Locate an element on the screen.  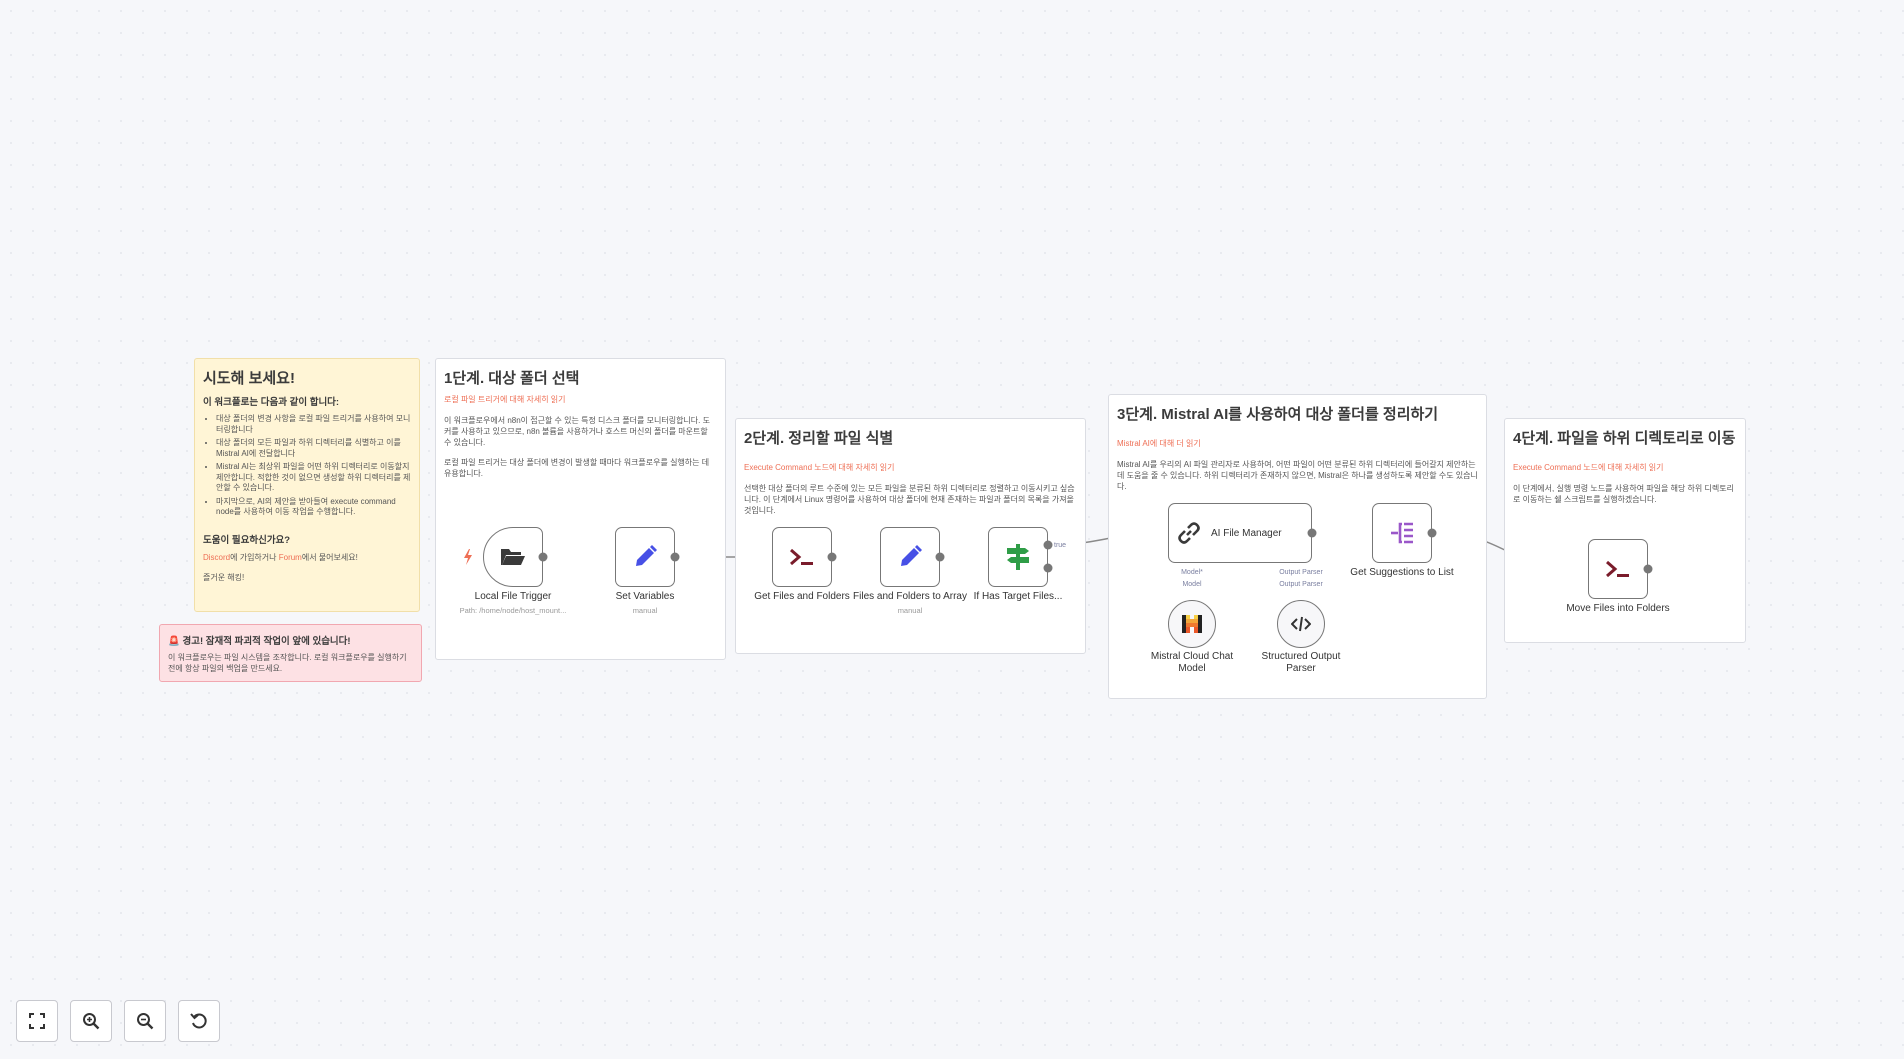
fit-view-icon is located at coordinates (37, 1021).